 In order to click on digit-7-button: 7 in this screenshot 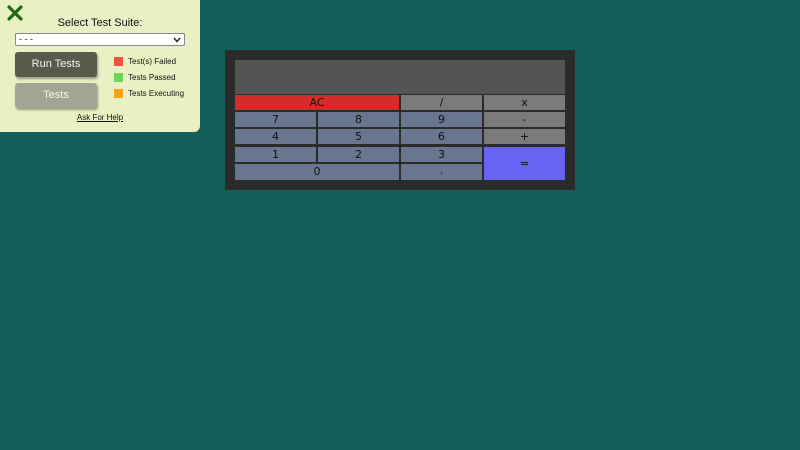, I will do `click(275, 119)`.